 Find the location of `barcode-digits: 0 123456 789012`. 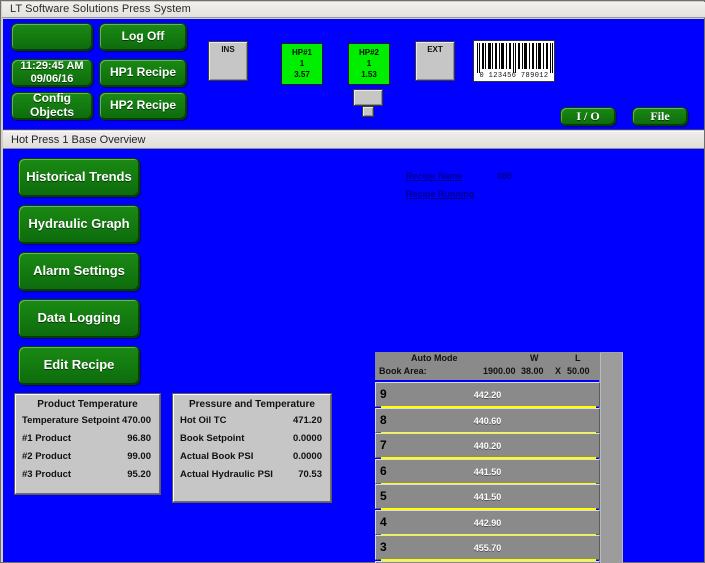

barcode-digits: 0 123456 789012 is located at coordinates (514, 76).